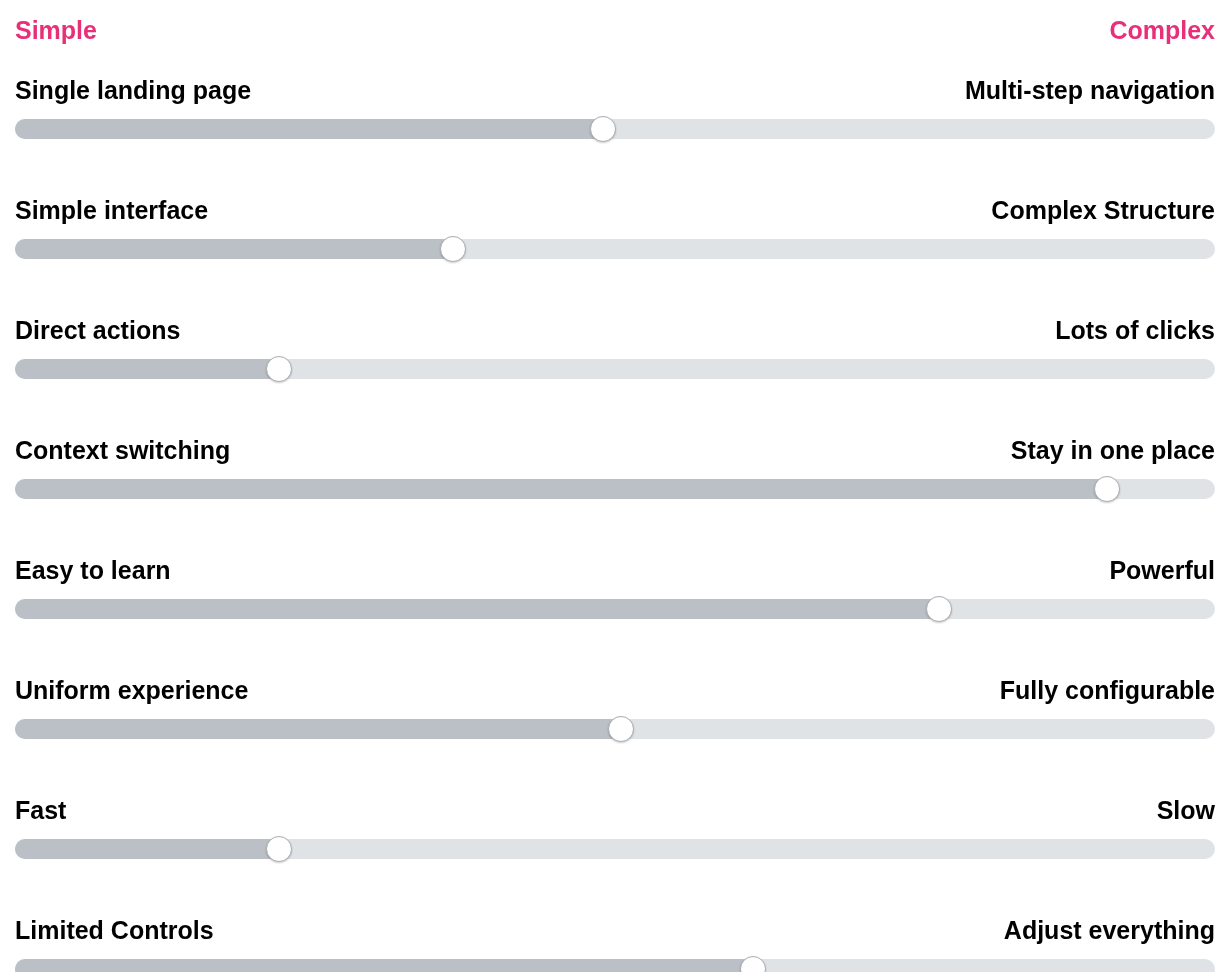 The width and height of the screenshot is (1221, 972). I want to click on slider-label: Limited Controls, so click(114, 930).